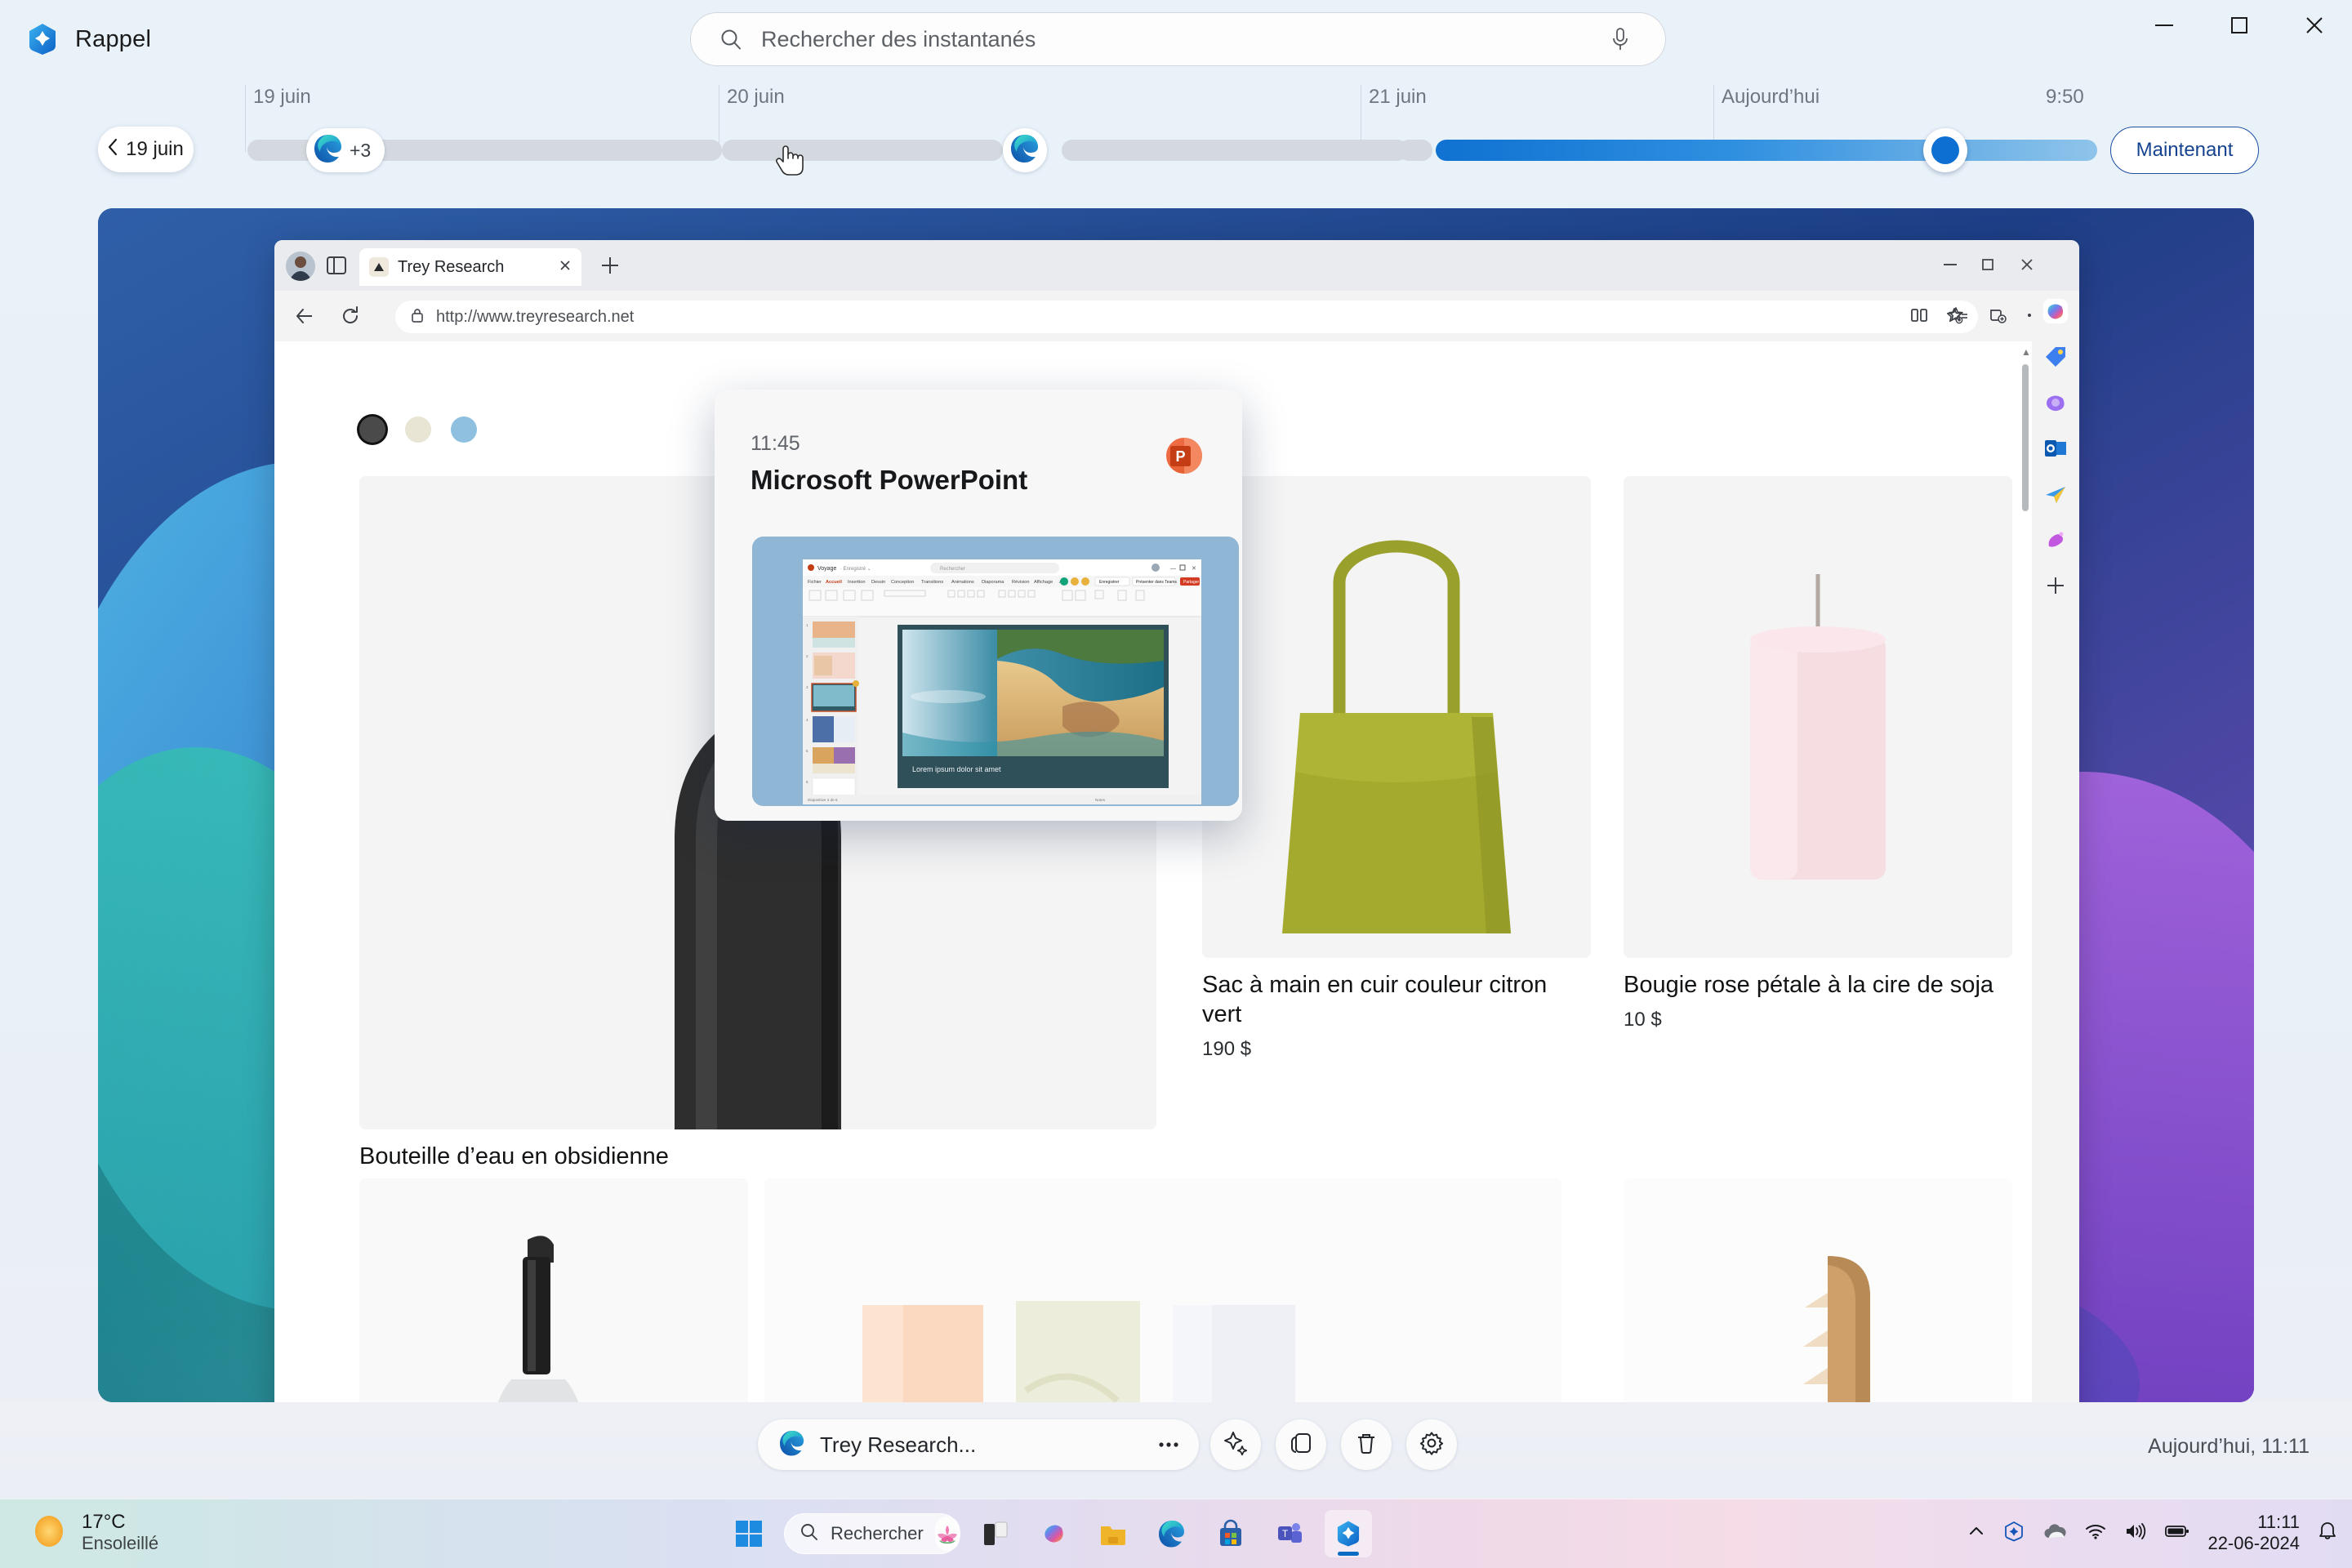 This screenshot has height=1568, width=2352. I want to click on product-card-lotion, so click(553, 1290).